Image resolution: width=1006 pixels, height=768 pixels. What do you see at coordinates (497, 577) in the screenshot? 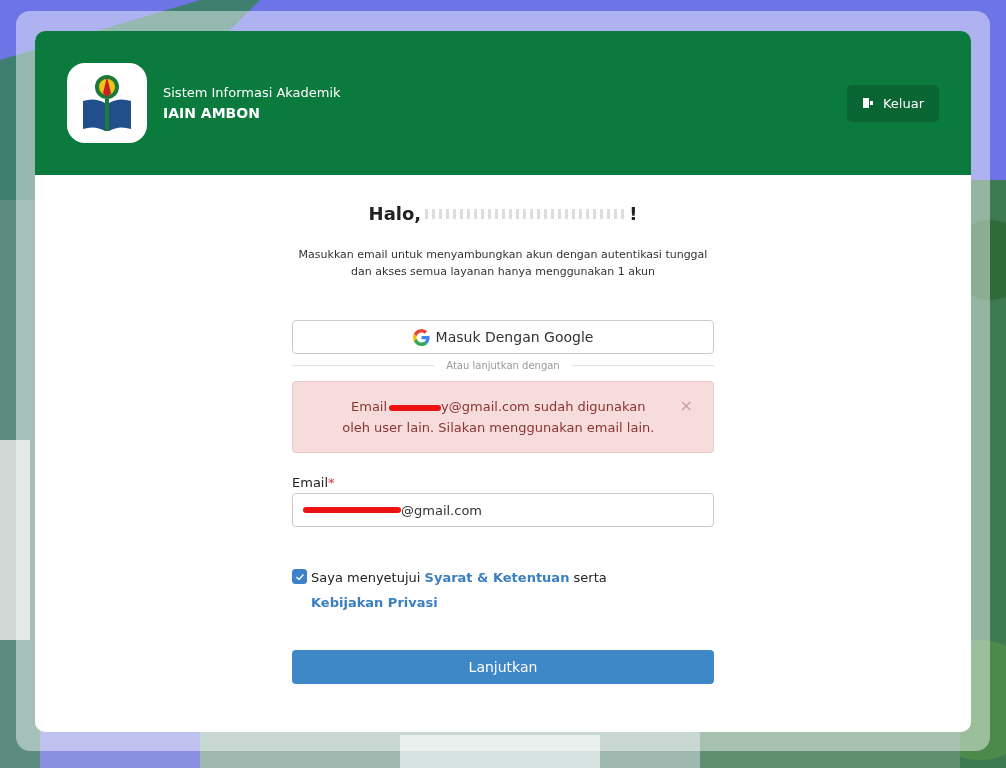
I see `terms-link: Syarat & Ketentuan` at bounding box center [497, 577].